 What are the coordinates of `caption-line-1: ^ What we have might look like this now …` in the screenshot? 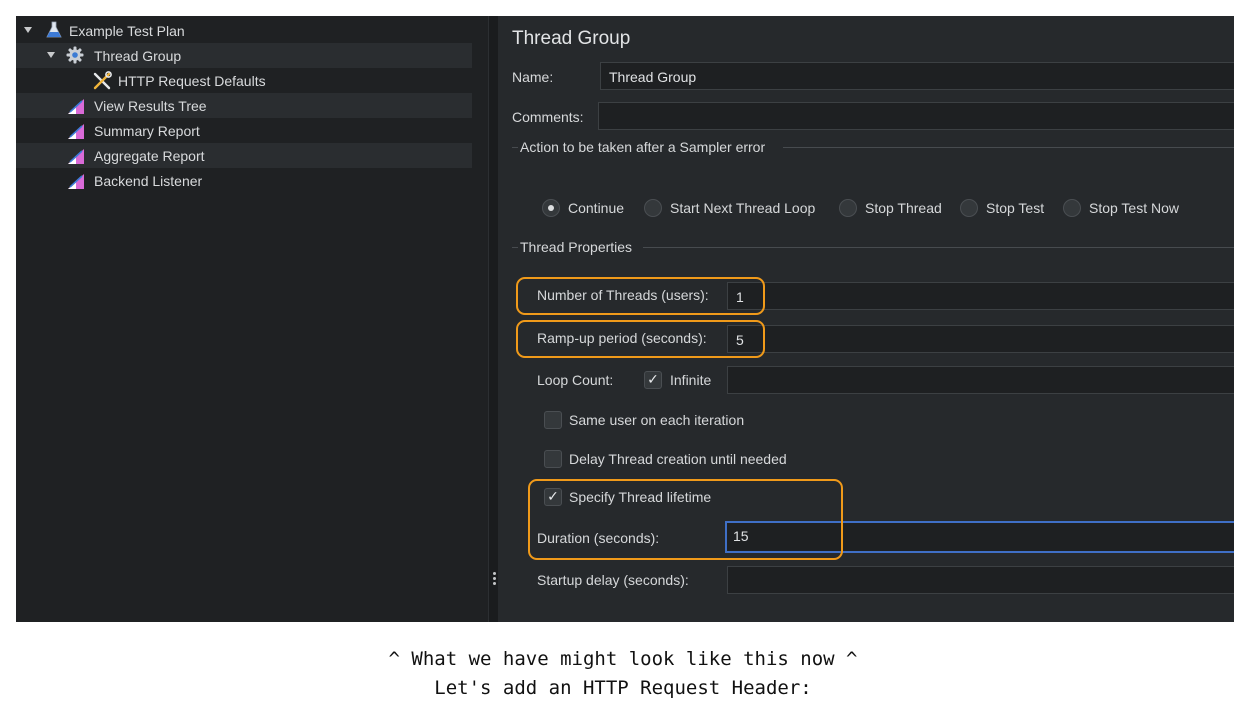 It's located at (623, 659).